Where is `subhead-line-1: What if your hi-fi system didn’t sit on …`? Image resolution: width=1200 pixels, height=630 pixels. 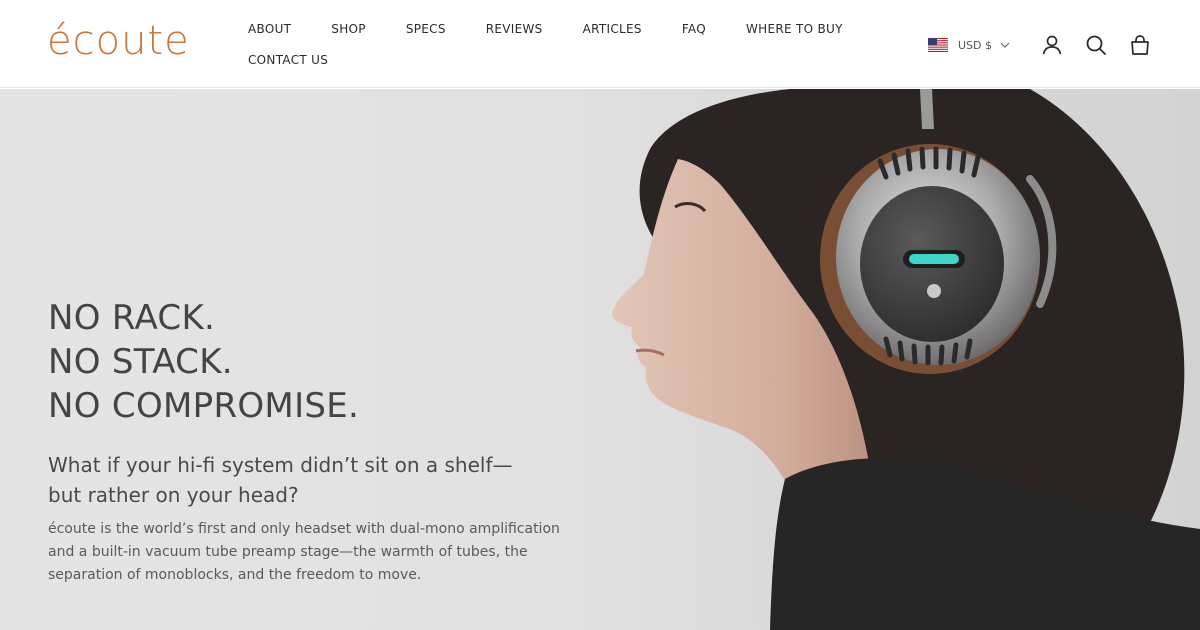 subhead-line-1: What if your hi-fi system didn’t sit on … is located at coordinates (280, 465).